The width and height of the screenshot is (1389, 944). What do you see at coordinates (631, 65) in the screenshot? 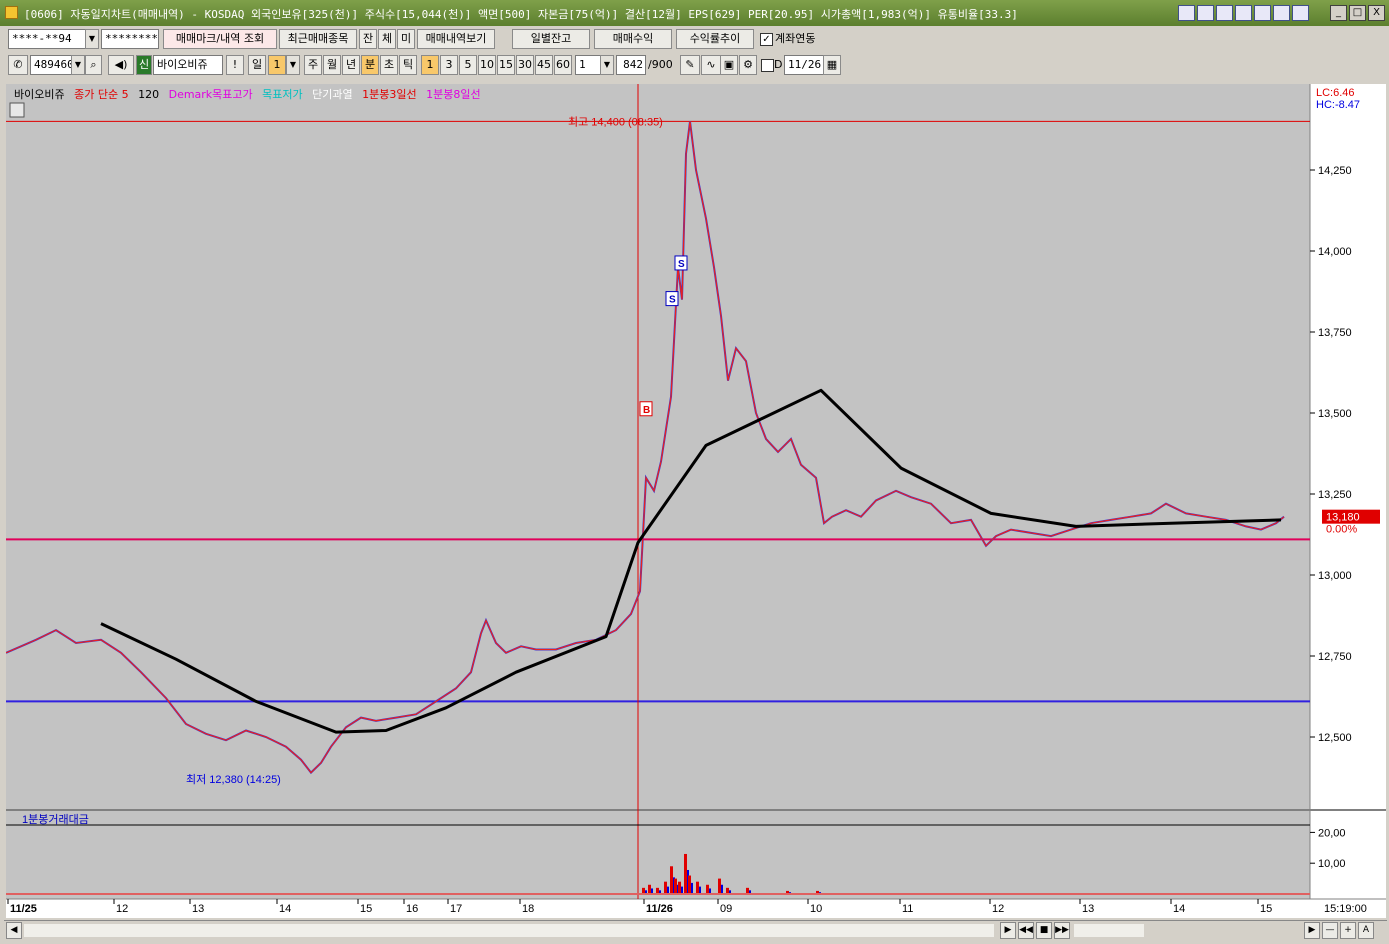
I see `bar-count-field: 842` at bounding box center [631, 65].